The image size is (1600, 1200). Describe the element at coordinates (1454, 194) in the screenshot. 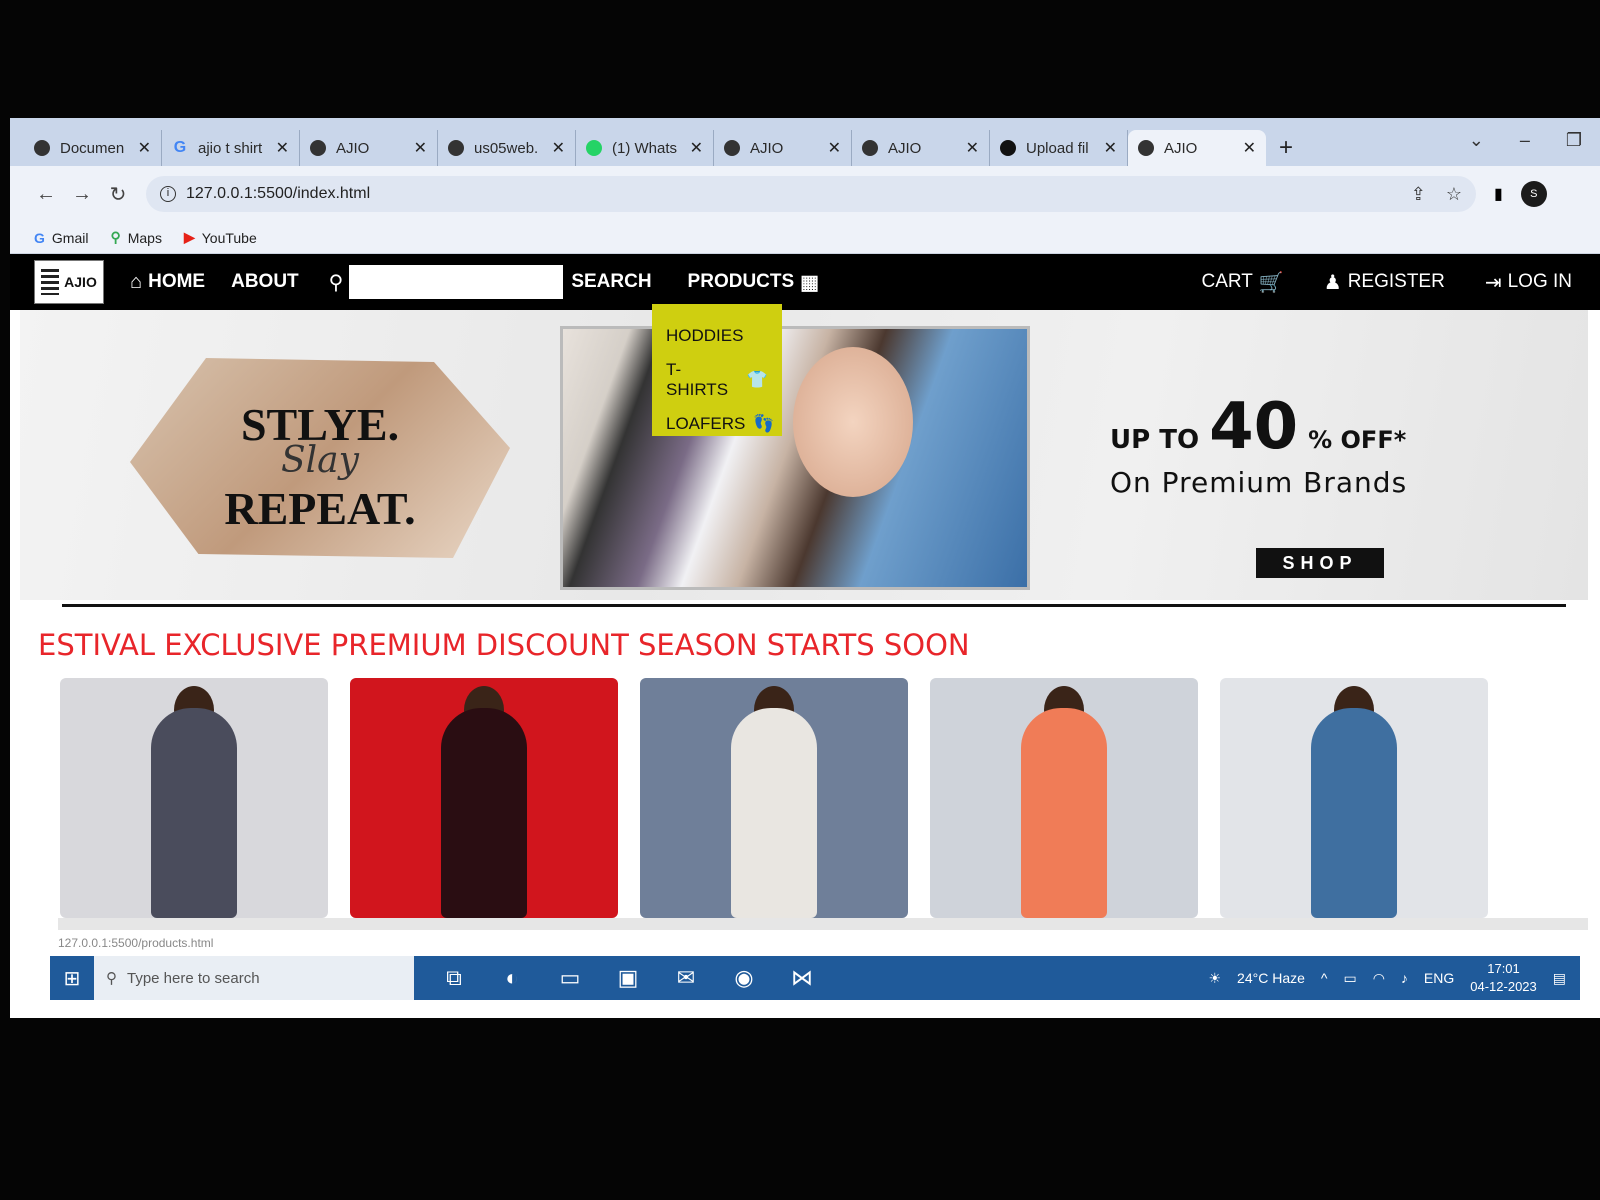

I see `bookmark-star-icon: ☆` at that location.